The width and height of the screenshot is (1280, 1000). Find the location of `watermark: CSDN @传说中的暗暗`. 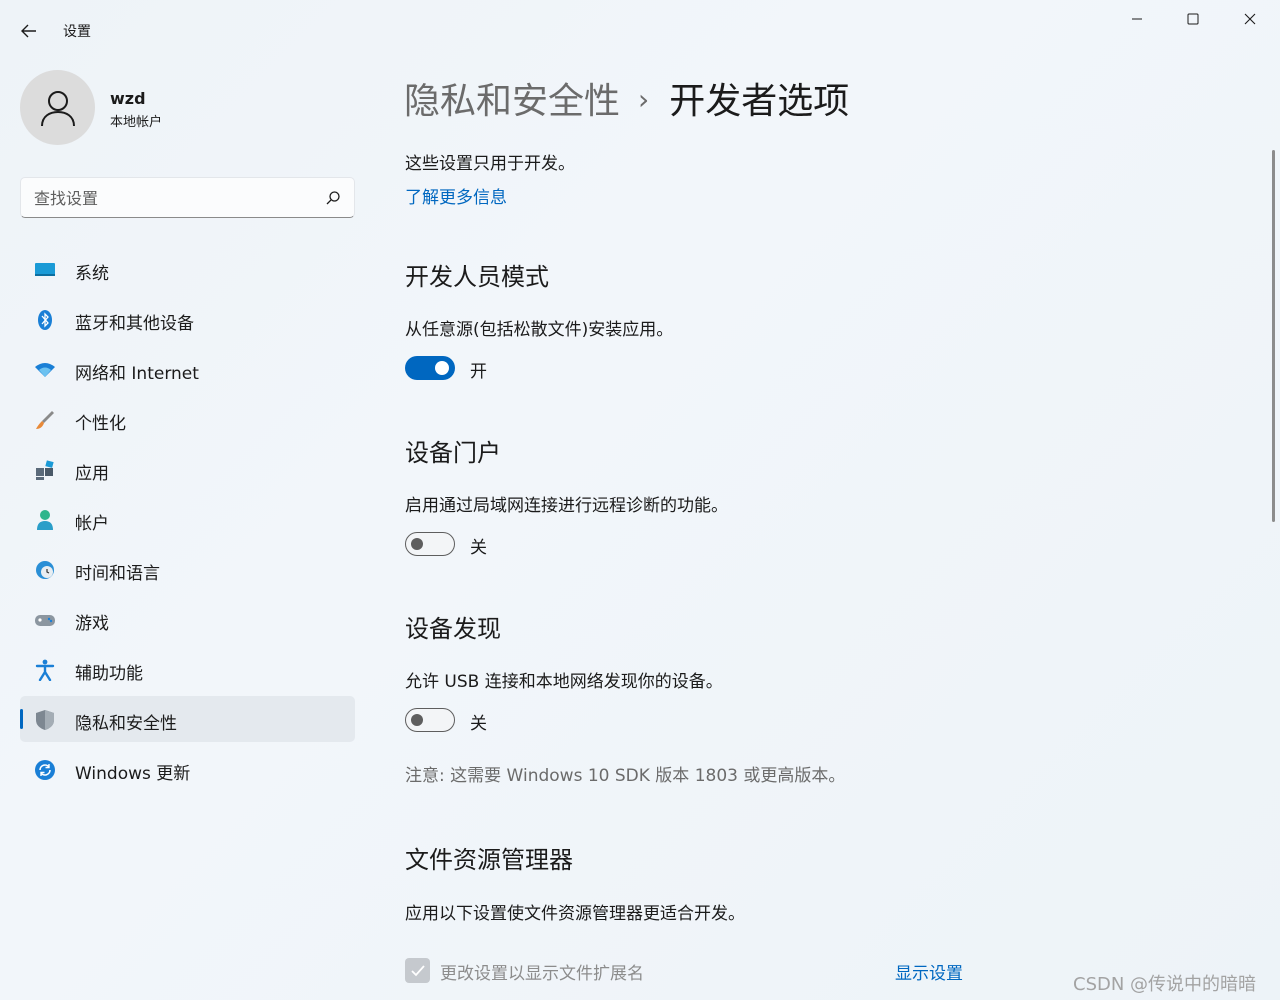

watermark: CSDN @传说中的暗暗 is located at coordinates (1165, 984).